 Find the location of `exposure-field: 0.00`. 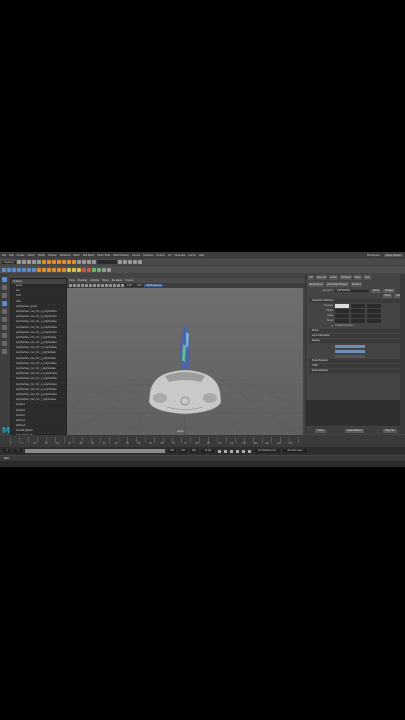

exposure-field: 0.00 is located at coordinates (129, 285).